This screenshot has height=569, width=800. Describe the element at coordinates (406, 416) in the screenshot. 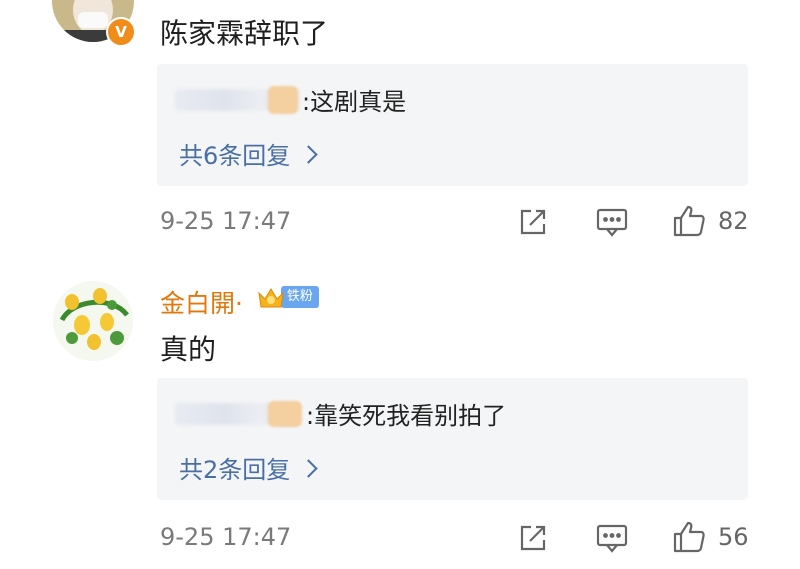

I see `reply-preview-text: :靠笑死我看别拍了` at that location.